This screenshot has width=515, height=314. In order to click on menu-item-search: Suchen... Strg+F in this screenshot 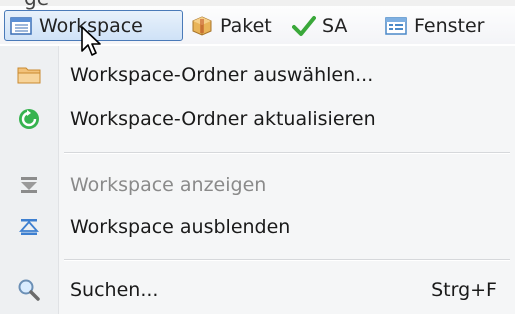, I will do `click(257, 290)`.